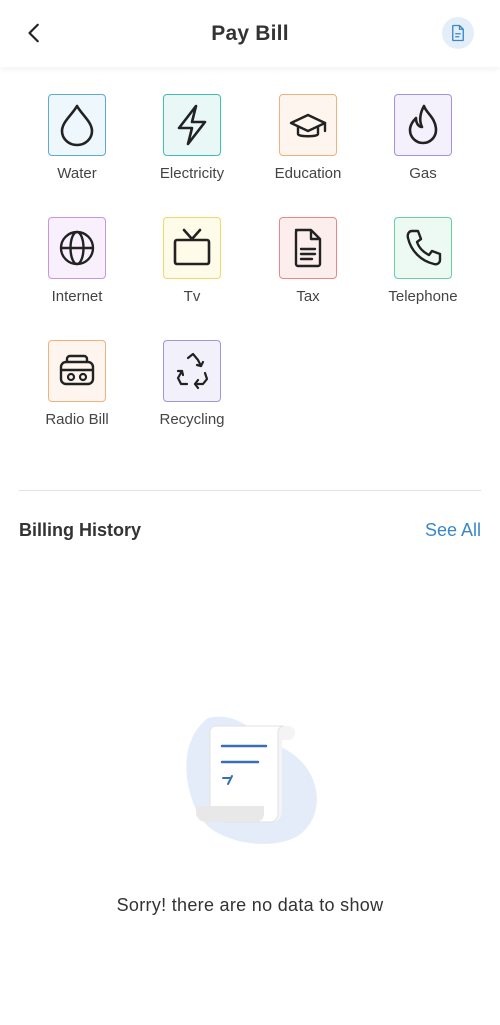  Describe the element at coordinates (77, 296) in the screenshot. I see `category-label: Internet` at that location.